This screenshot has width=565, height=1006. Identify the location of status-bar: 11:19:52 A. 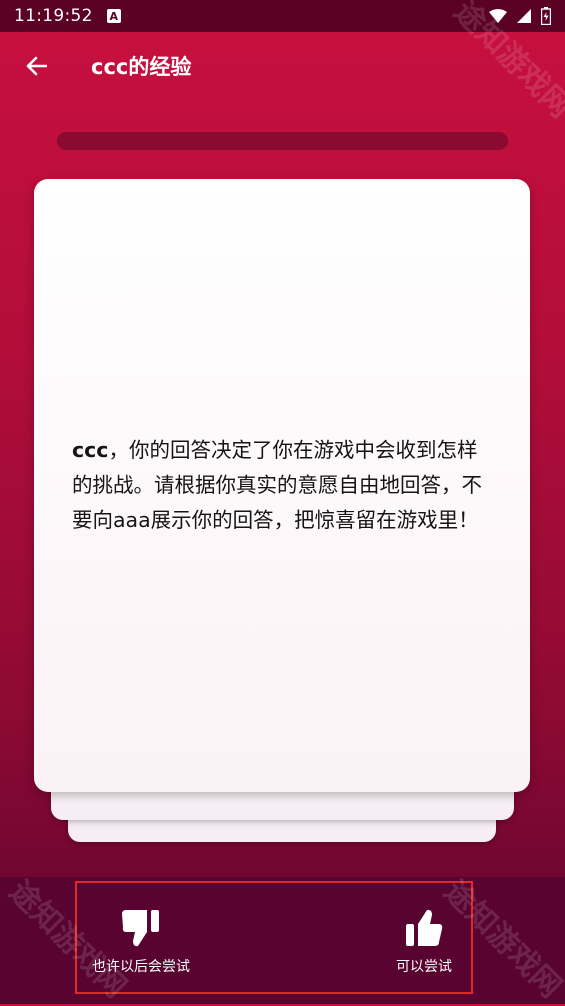
(282, 16).